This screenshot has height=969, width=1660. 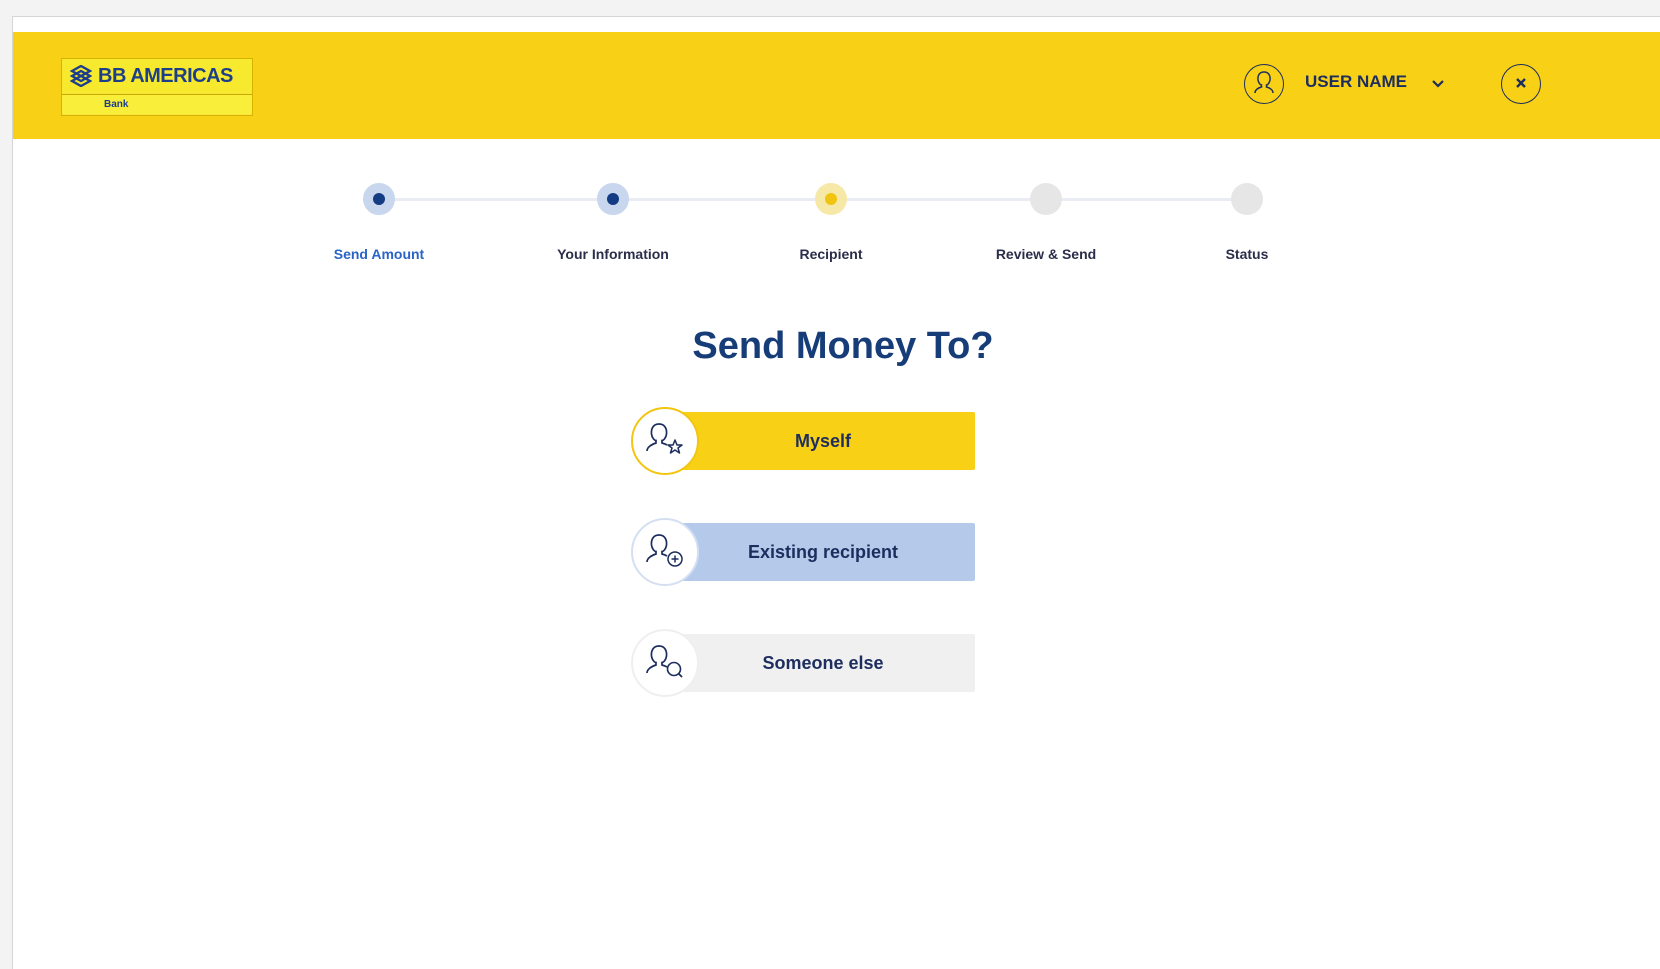 I want to click on step-label-status: Status, so click(x=1247, y=254).